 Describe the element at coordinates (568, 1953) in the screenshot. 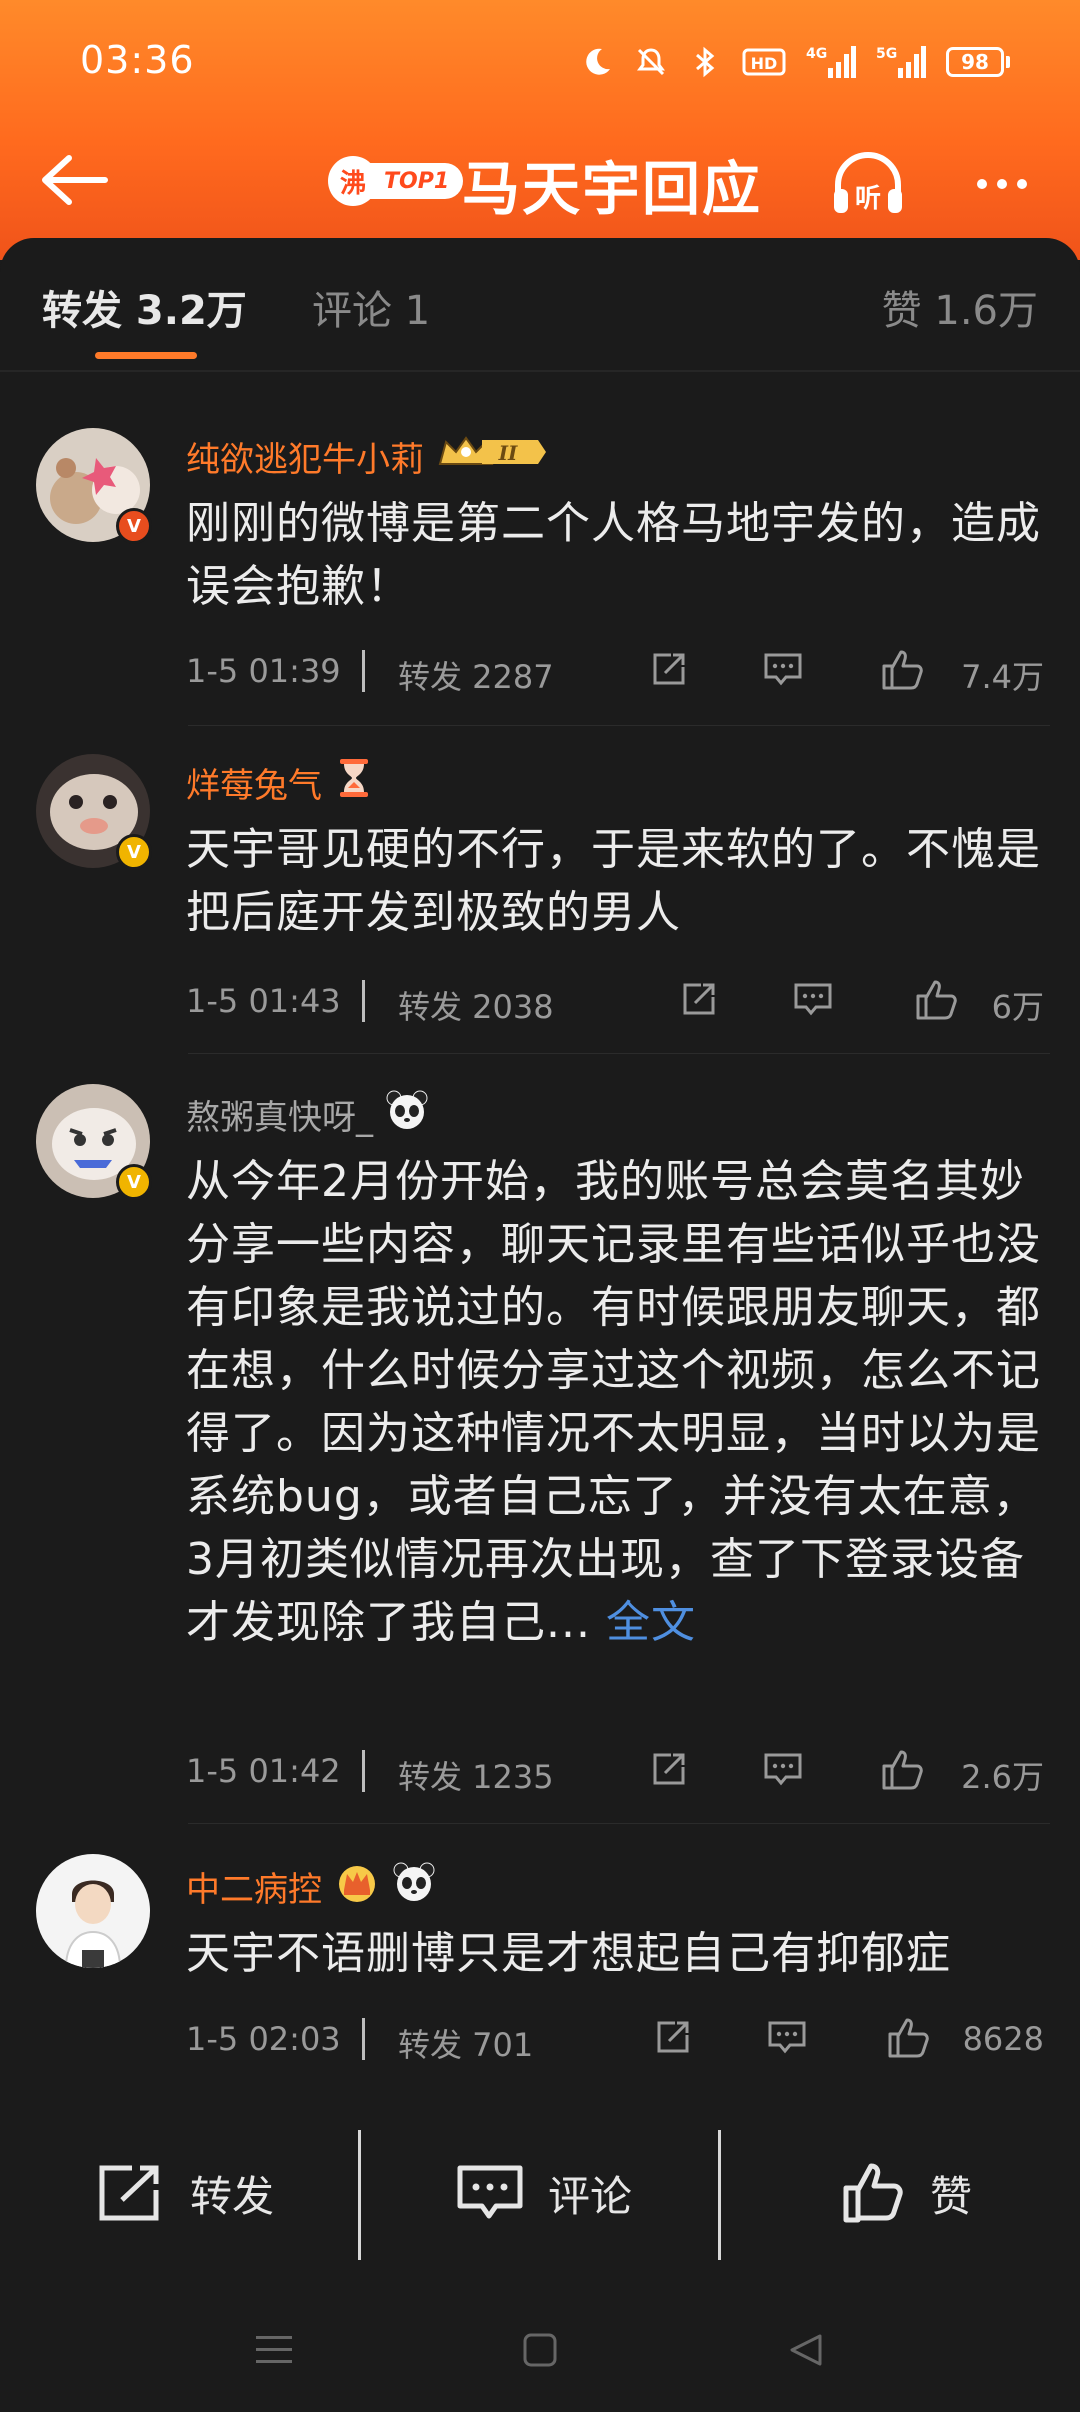

I see `comment-text: 天宇不语删博只是才想起自己有抑郁症` at that location.